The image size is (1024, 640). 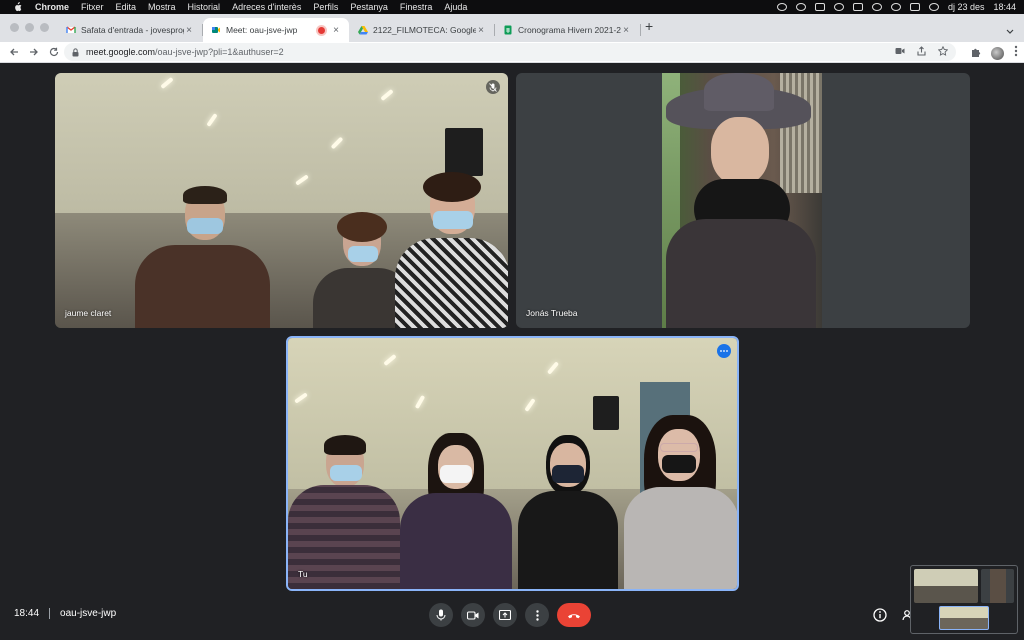 What do you see at coordinates (781, 7) in the screenshot?
I see `creative-cloud-icon` at bounding box center [781, 7].